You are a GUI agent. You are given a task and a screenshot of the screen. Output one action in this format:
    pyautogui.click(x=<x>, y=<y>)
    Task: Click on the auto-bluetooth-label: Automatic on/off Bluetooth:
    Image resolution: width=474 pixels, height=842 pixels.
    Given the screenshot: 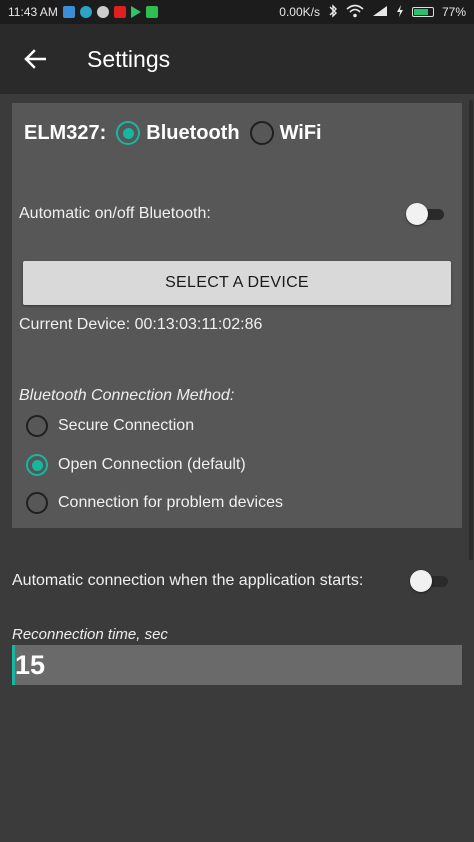 What is the action you would take?
    pyautogui.click(x=115, y=213)
    